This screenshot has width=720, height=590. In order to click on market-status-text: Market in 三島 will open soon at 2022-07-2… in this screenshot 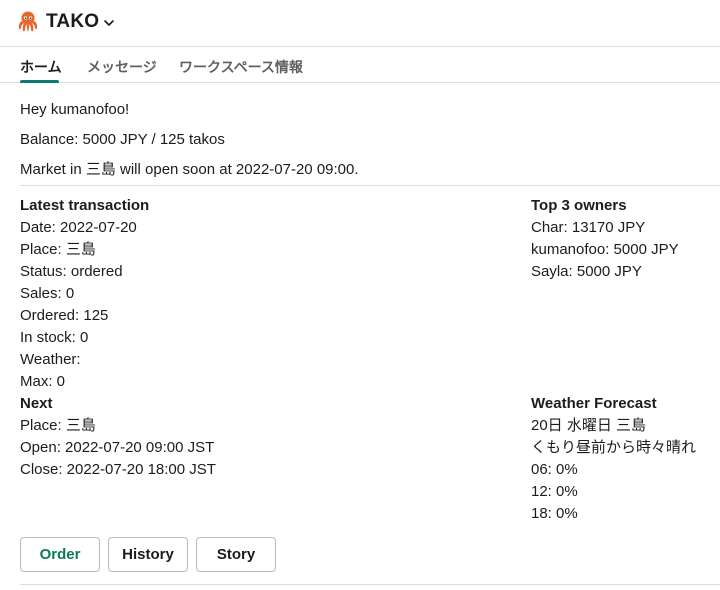, I will do `click(189, 169)`.